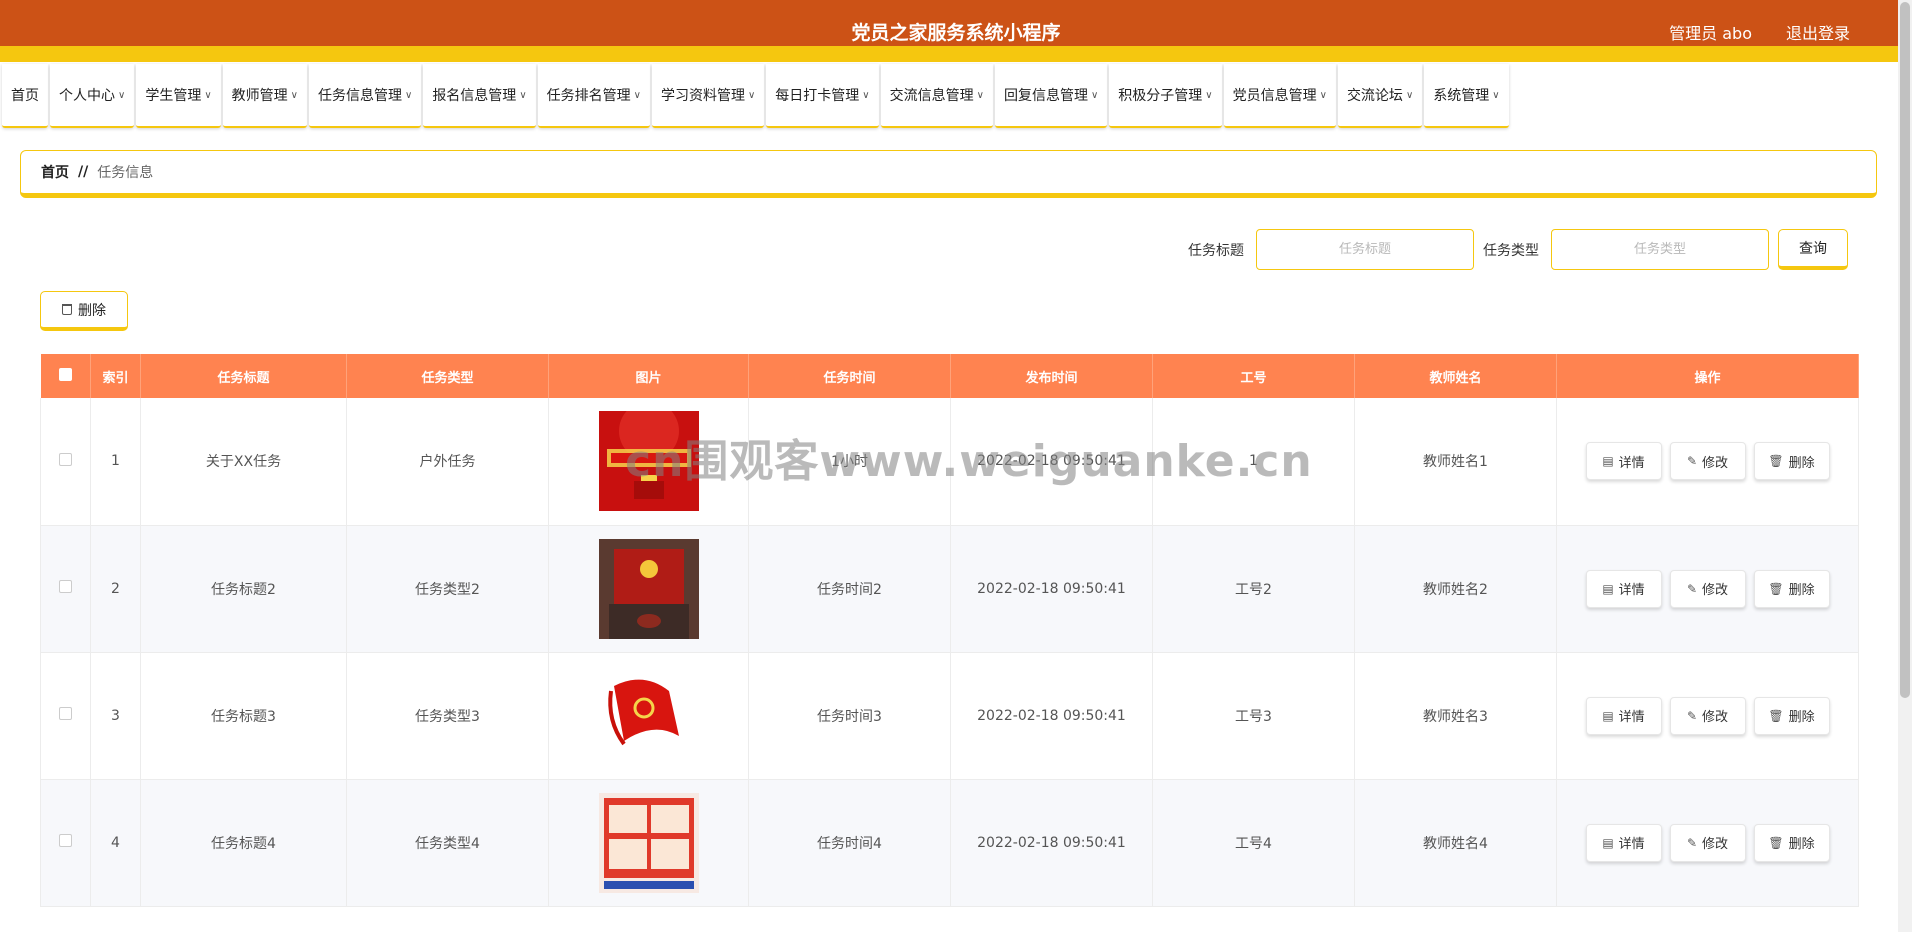 This screenshot has height=932, width=1912. What do you see at coordinates (1660, 249) in the screenshot?
I see `task-type-input` at bounding box center [1660, 249].